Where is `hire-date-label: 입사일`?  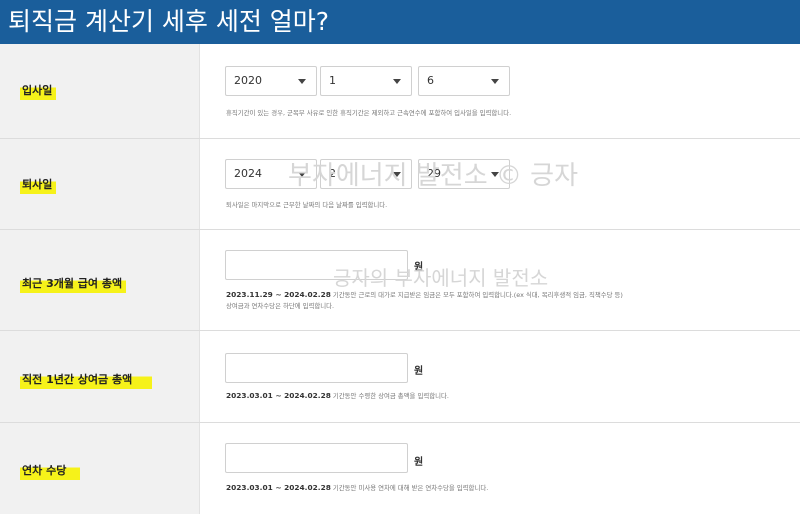
hire-date-label: 입사일 is located at coordinates (38, 90).